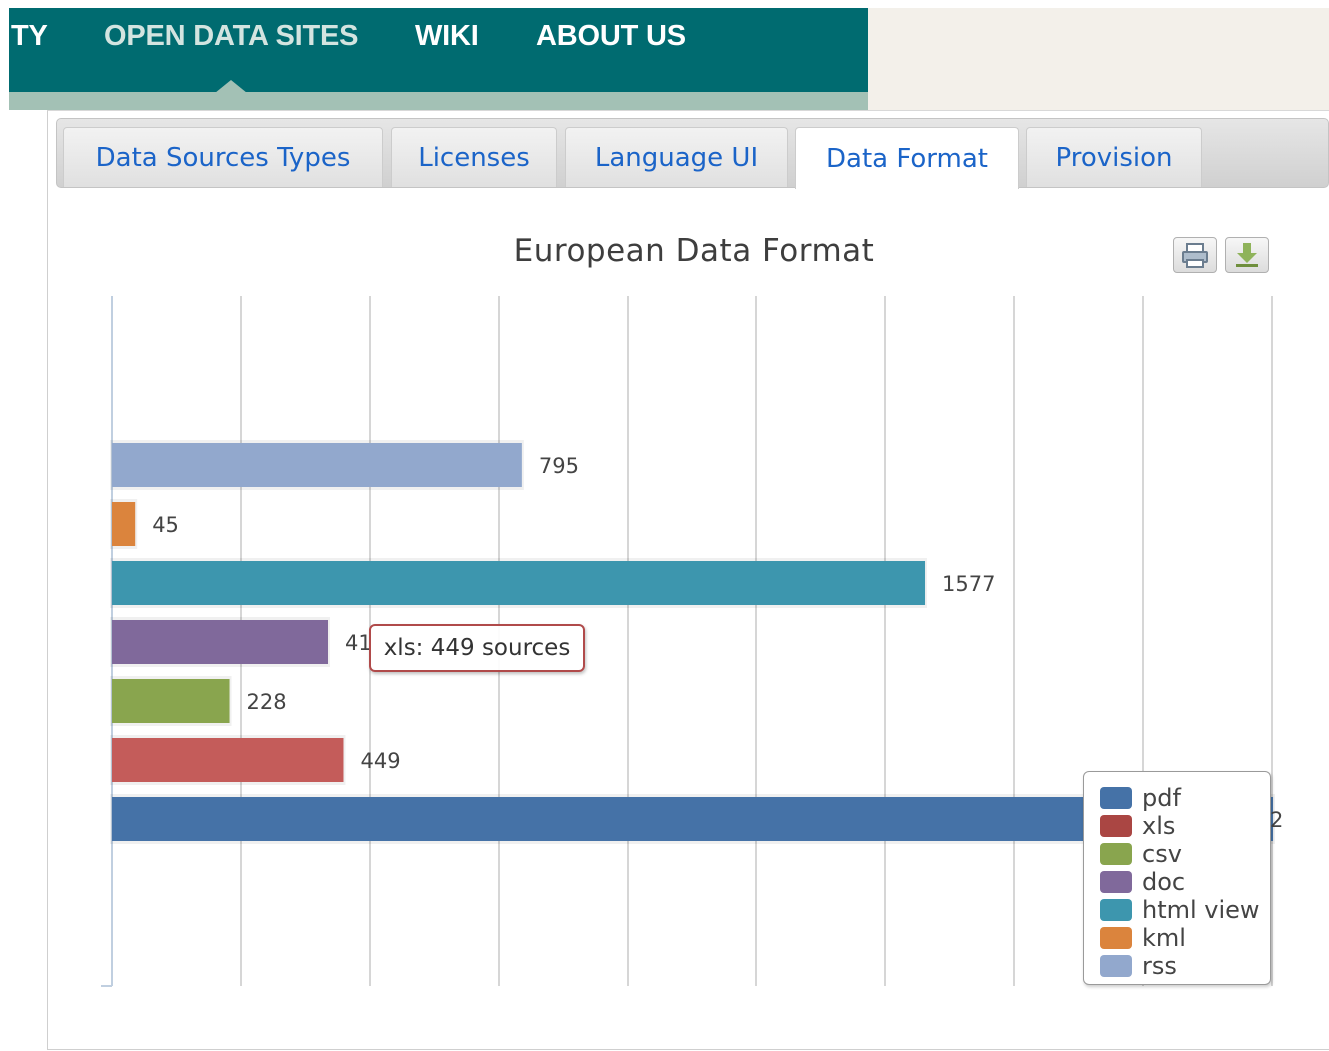 This screenshot has width=1329, height=1051. Describe the element at coordinates (1138, 966) in the screenshot. I see `legend-item-rss: rss` at that location.